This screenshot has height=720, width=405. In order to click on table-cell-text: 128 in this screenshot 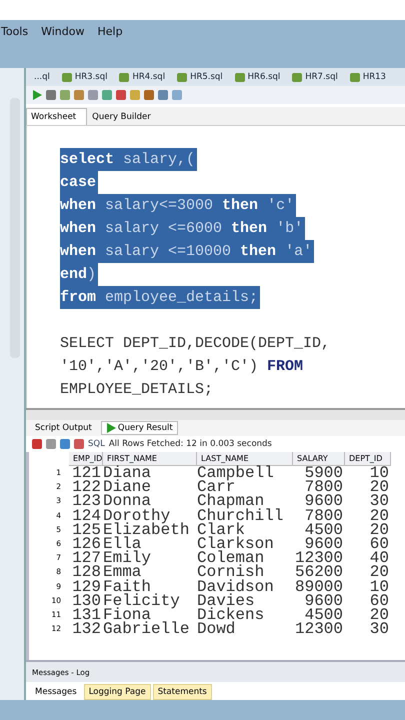, I will do `click(86, 572)`.